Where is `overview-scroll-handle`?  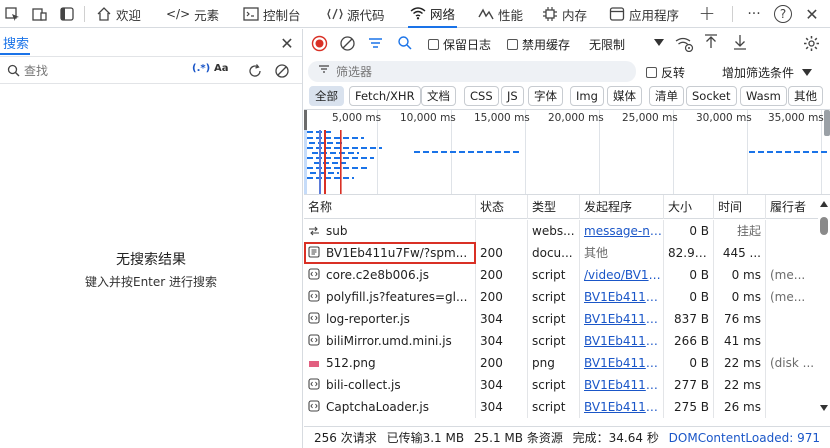
overview-scroll-handle is located at coordinates (827, 123).